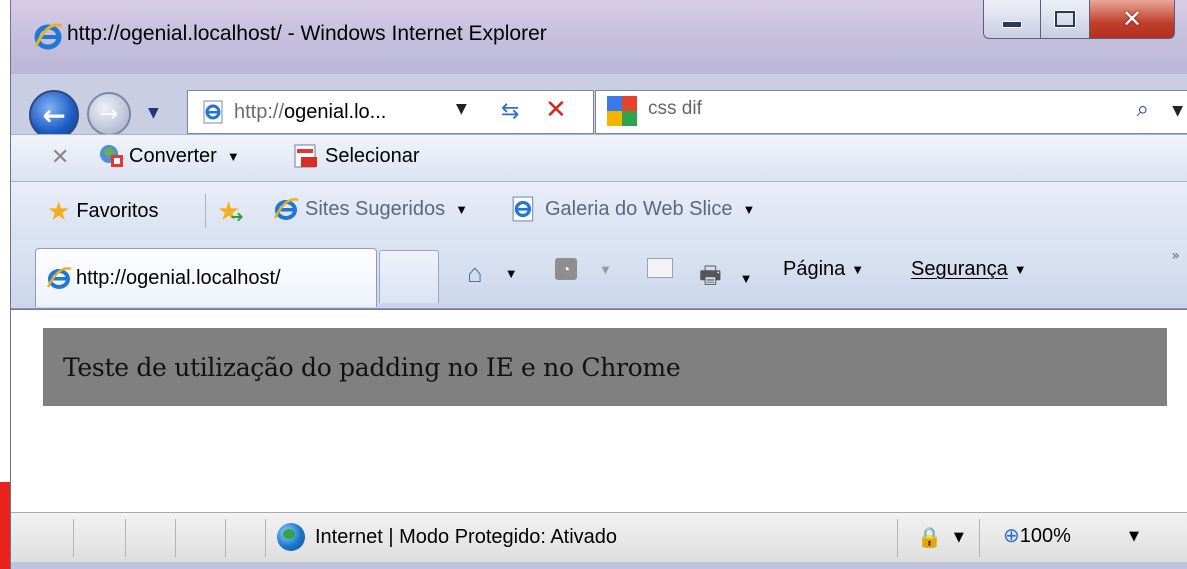  I want to click on rss-feed-icon: ◔, so click(566, 269).